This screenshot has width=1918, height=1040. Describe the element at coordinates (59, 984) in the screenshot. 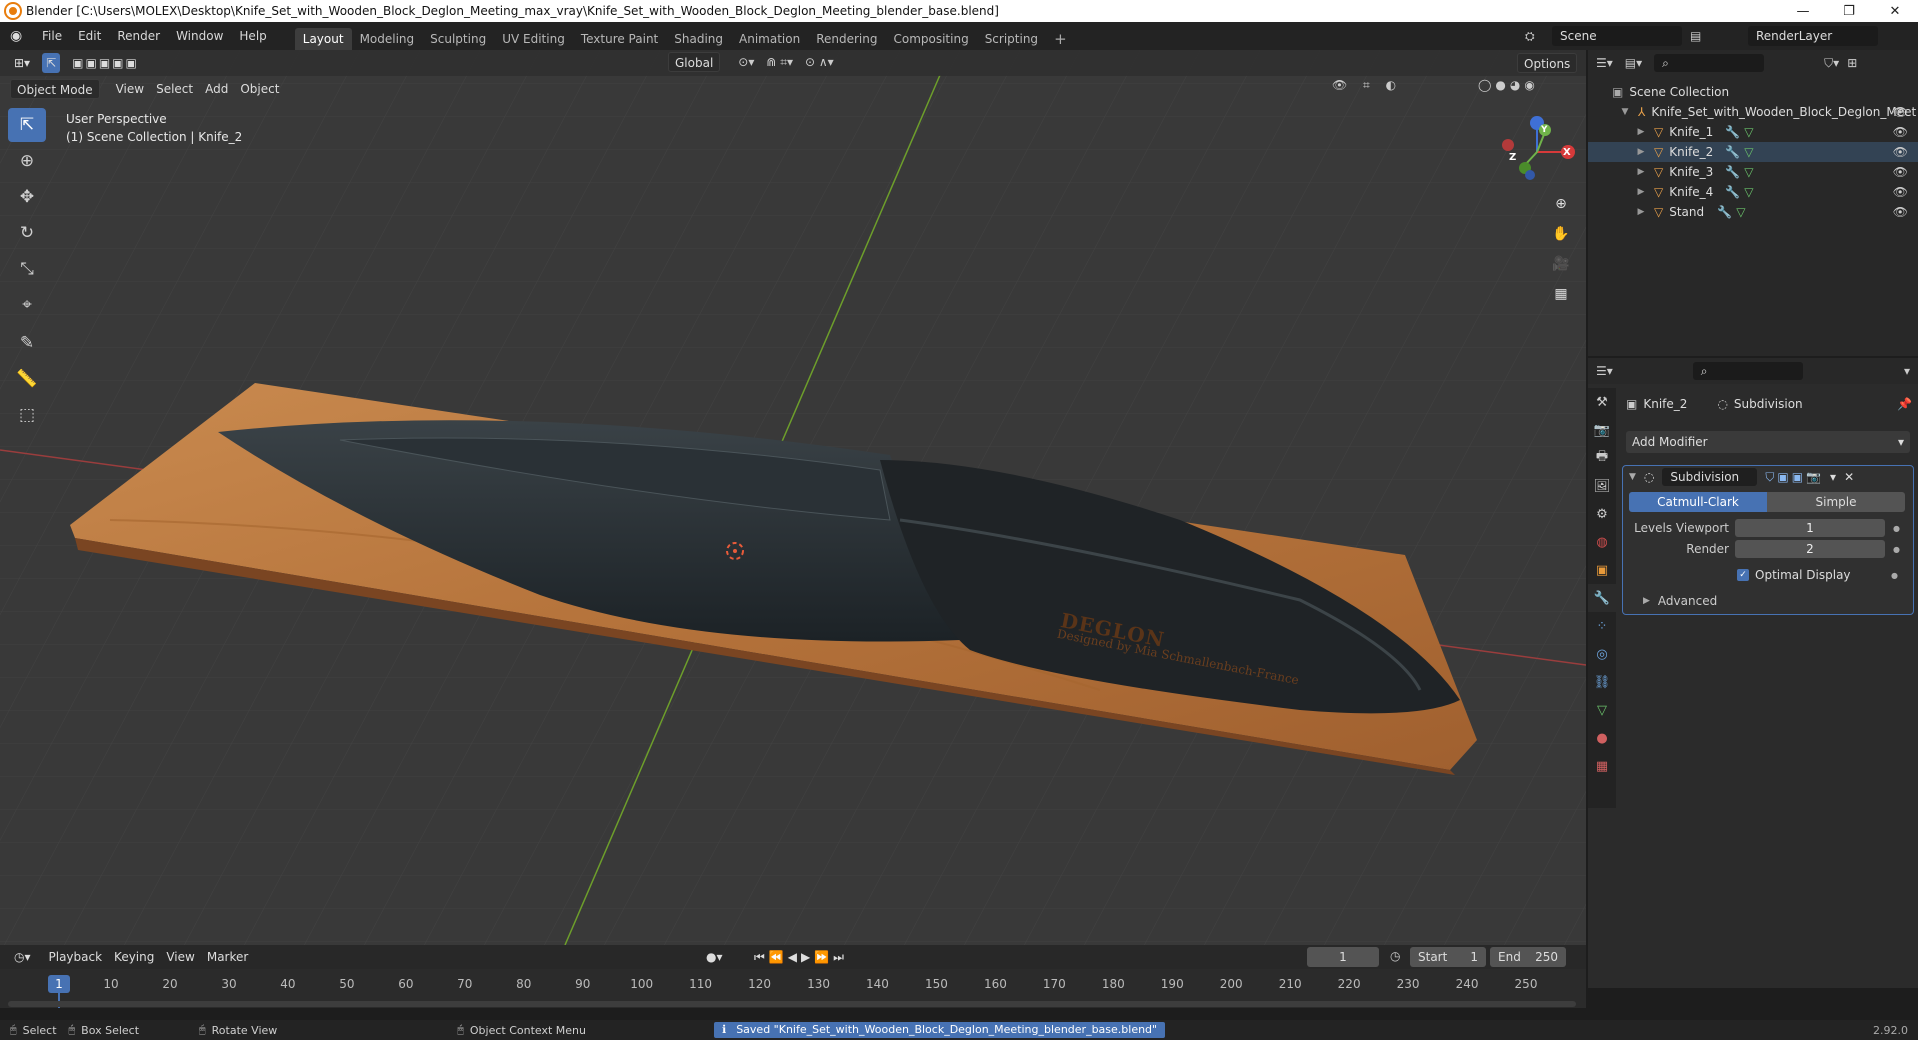

I see `playhead: 1` at that location.